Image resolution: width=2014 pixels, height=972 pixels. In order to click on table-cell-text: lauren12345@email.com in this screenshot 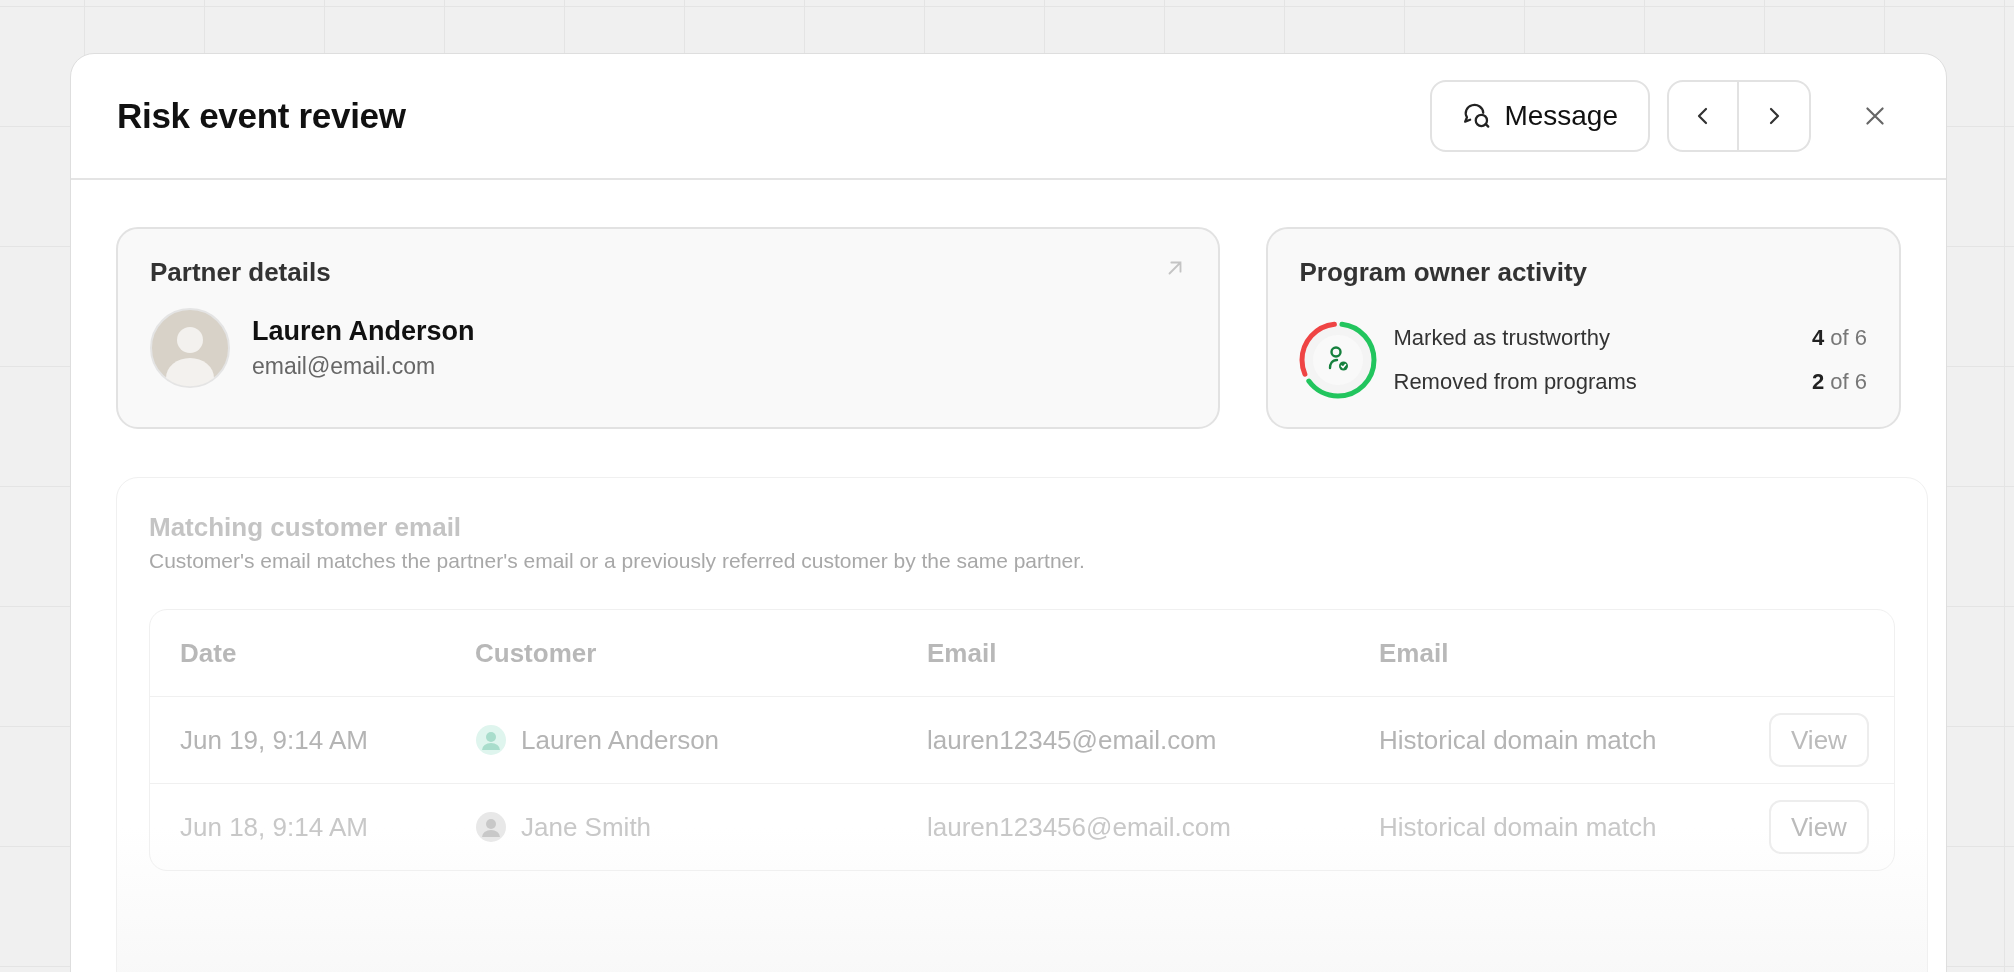, I will do `click(1072, 740)`.